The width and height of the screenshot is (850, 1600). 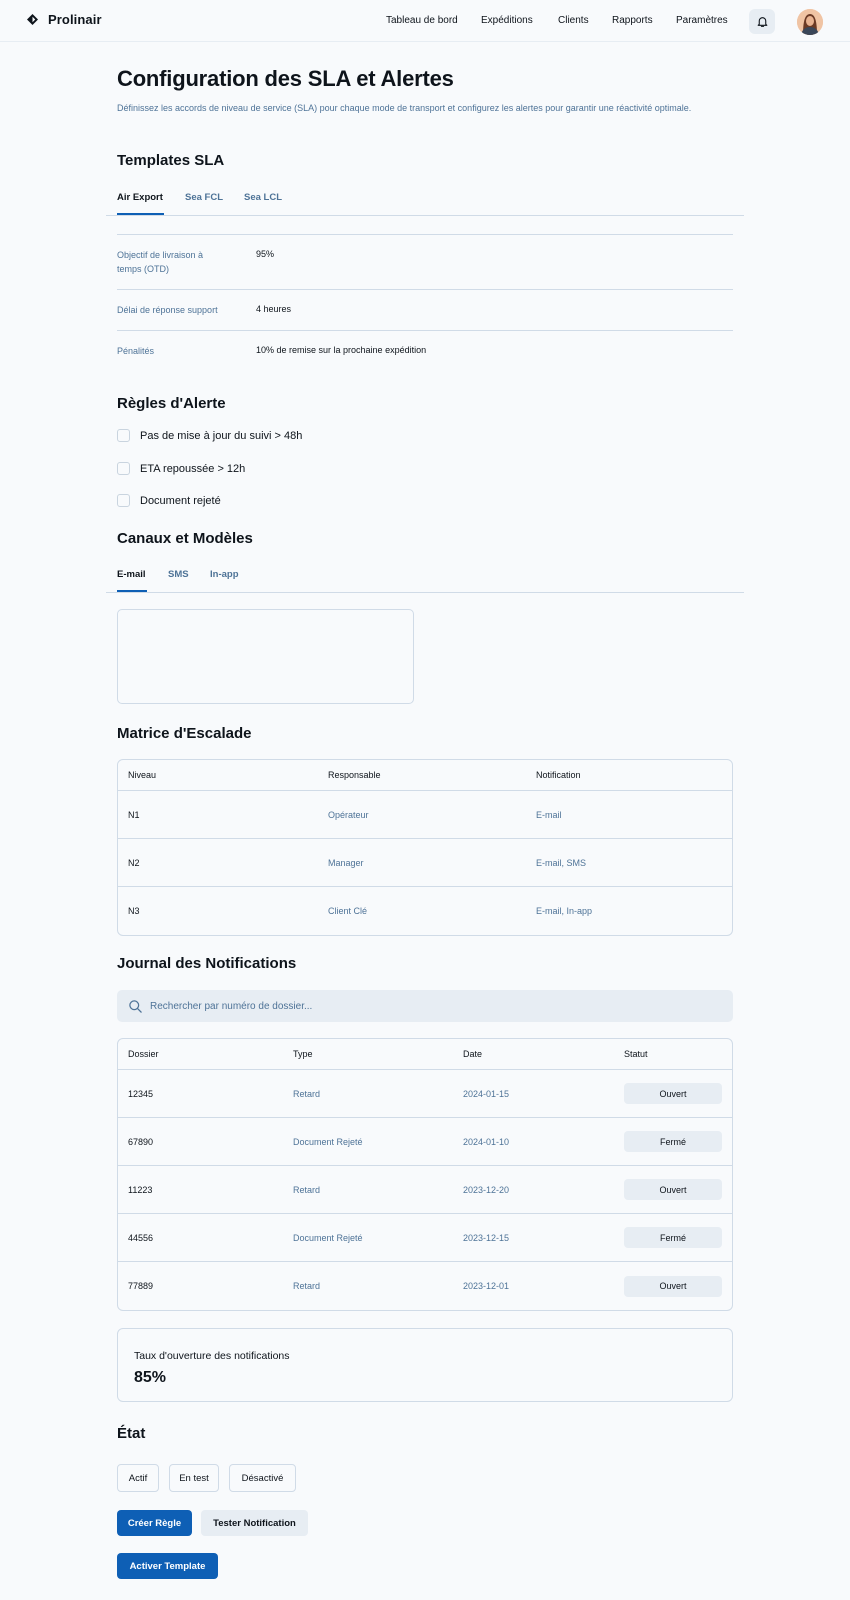 I want to click on tab-air-export: Air Export, so click(x=140, y=197).